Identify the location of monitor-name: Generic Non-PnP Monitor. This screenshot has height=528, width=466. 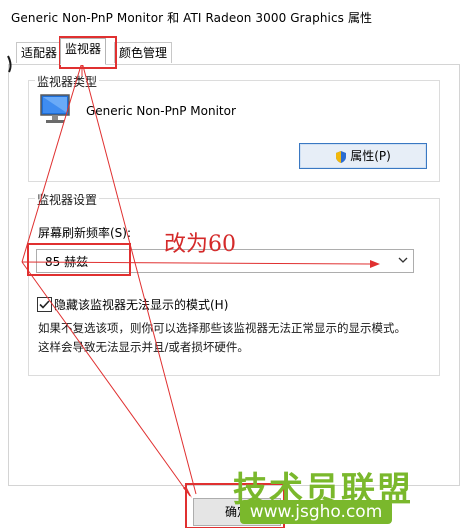
(161, 111).